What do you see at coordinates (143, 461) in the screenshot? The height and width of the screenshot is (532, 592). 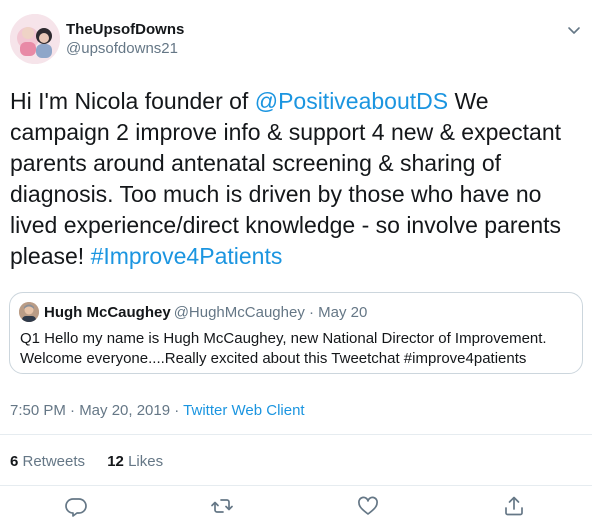 I see `likes-label: Likes` at bounding box center [143, 461].